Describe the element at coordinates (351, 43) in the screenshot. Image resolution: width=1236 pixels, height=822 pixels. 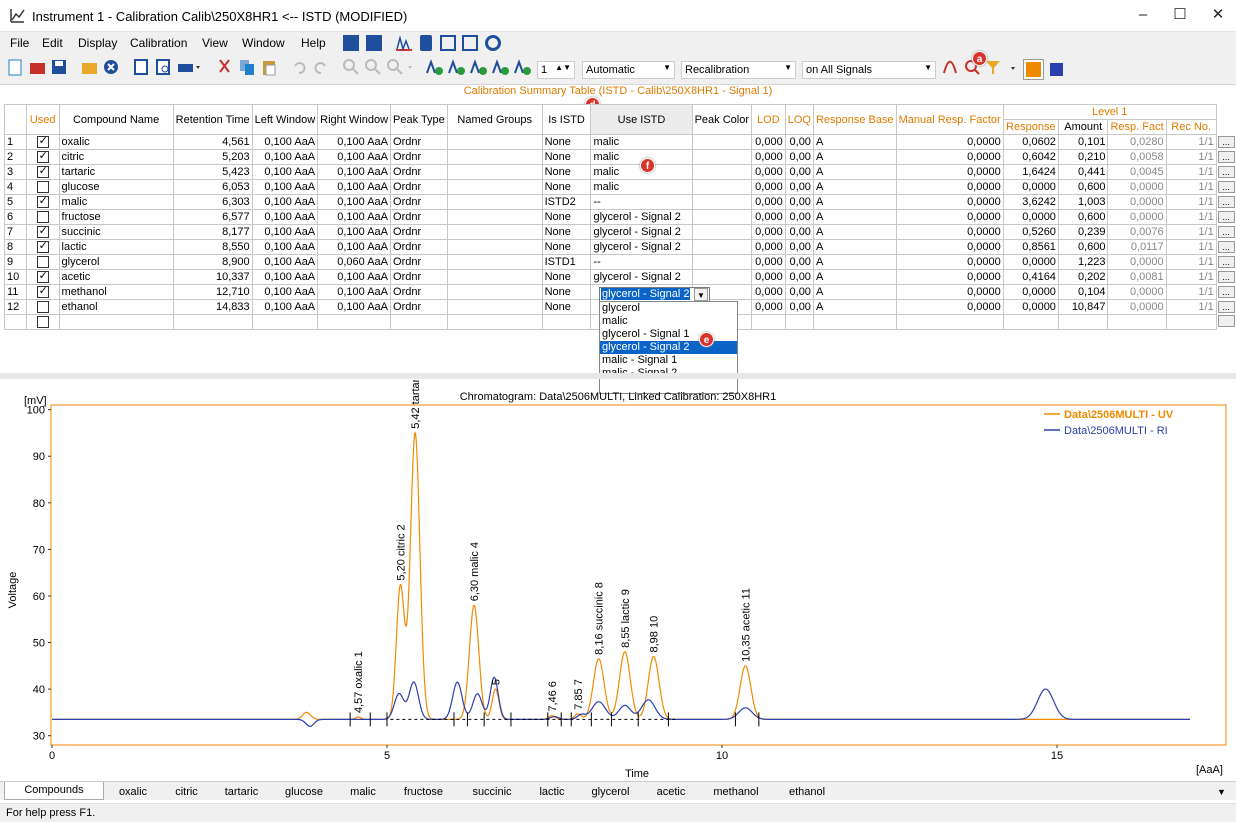
I see `mountain-icon` at that location.